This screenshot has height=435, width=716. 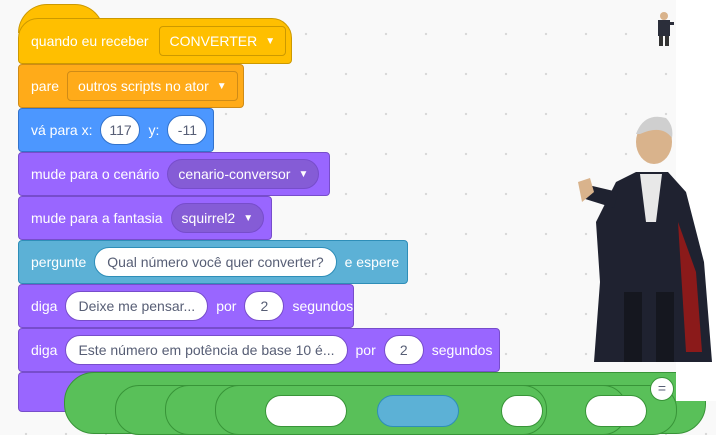 I want to click on answer-reporter, so click(x=418, y=411).